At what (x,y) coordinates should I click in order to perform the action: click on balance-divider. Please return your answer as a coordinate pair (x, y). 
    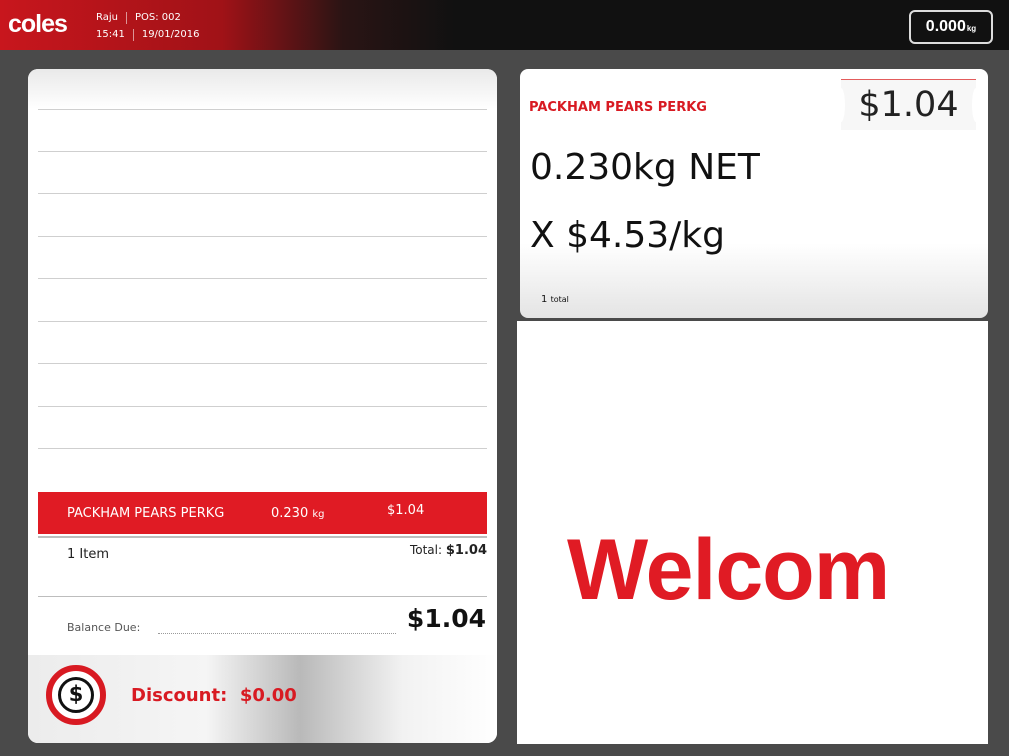
    Looking at the image, I should click on (262, 596).